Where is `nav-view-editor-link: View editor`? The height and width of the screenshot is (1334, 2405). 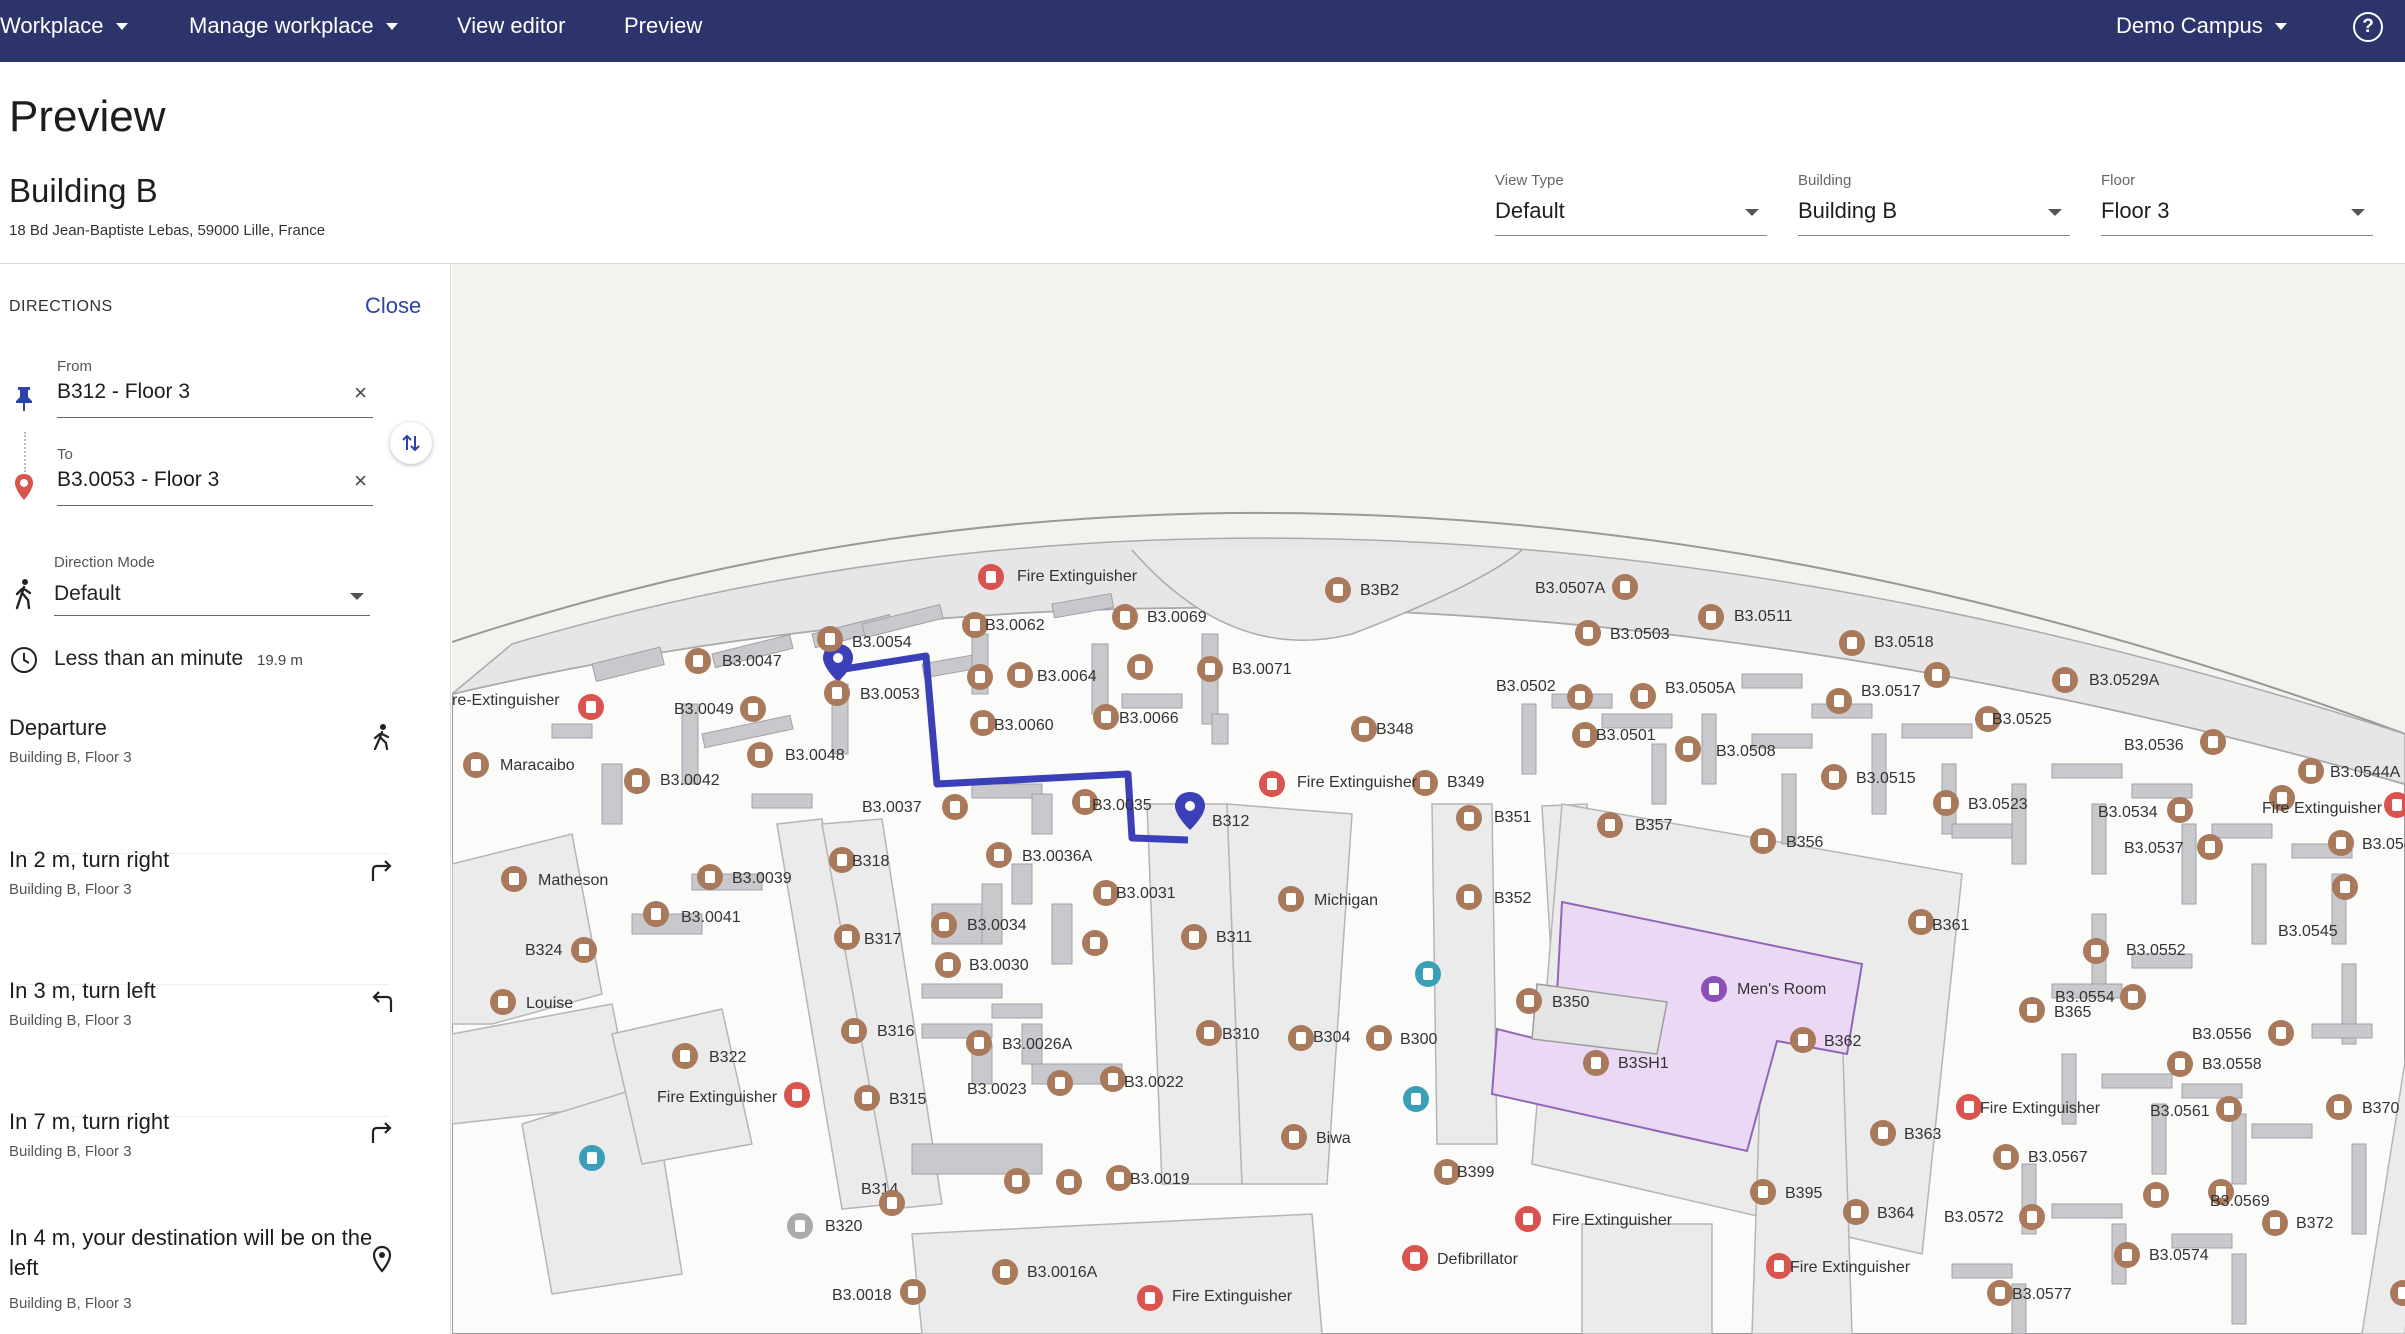 nav-view-editor-link: View editor is located at coordinates (511, 26).